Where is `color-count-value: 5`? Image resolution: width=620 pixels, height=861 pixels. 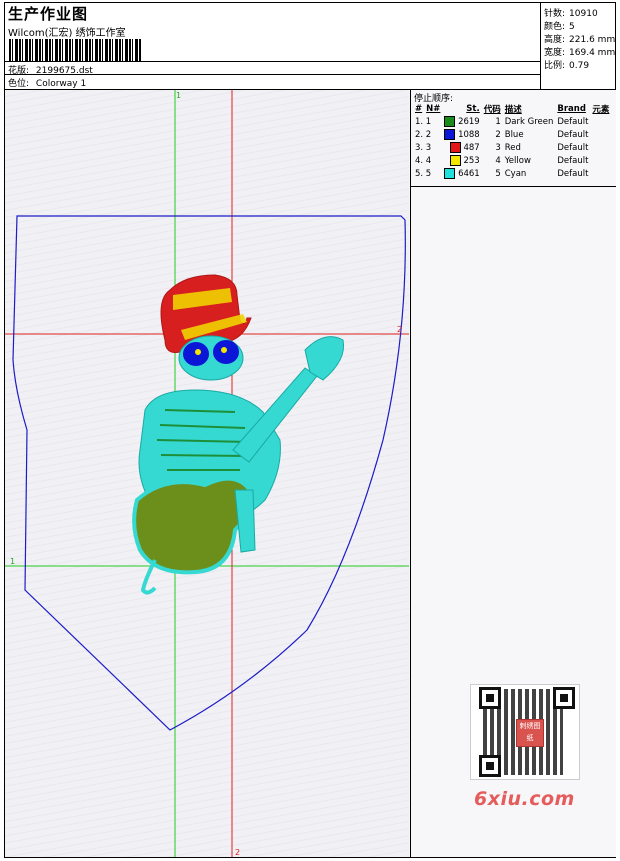 color-count-value: 5 is located at coordinates (572, 27).